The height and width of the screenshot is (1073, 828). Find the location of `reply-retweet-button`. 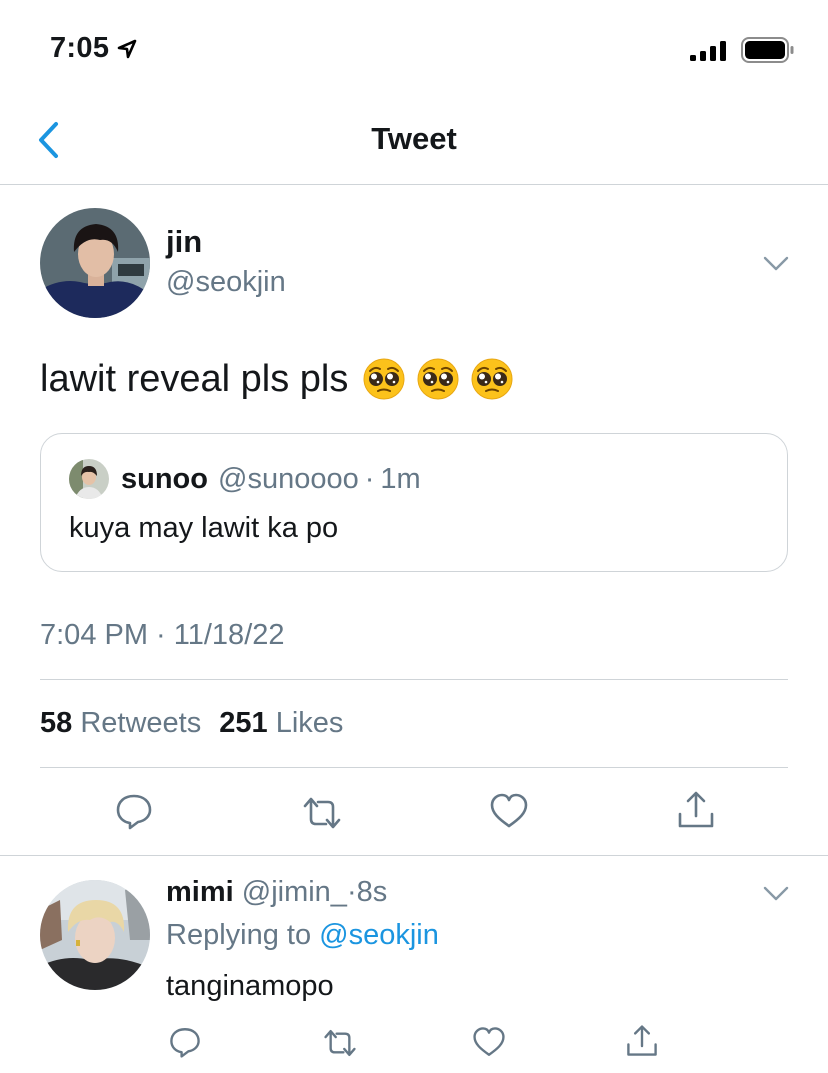

reply-retweet-button is located at coordinates (340, 1043).